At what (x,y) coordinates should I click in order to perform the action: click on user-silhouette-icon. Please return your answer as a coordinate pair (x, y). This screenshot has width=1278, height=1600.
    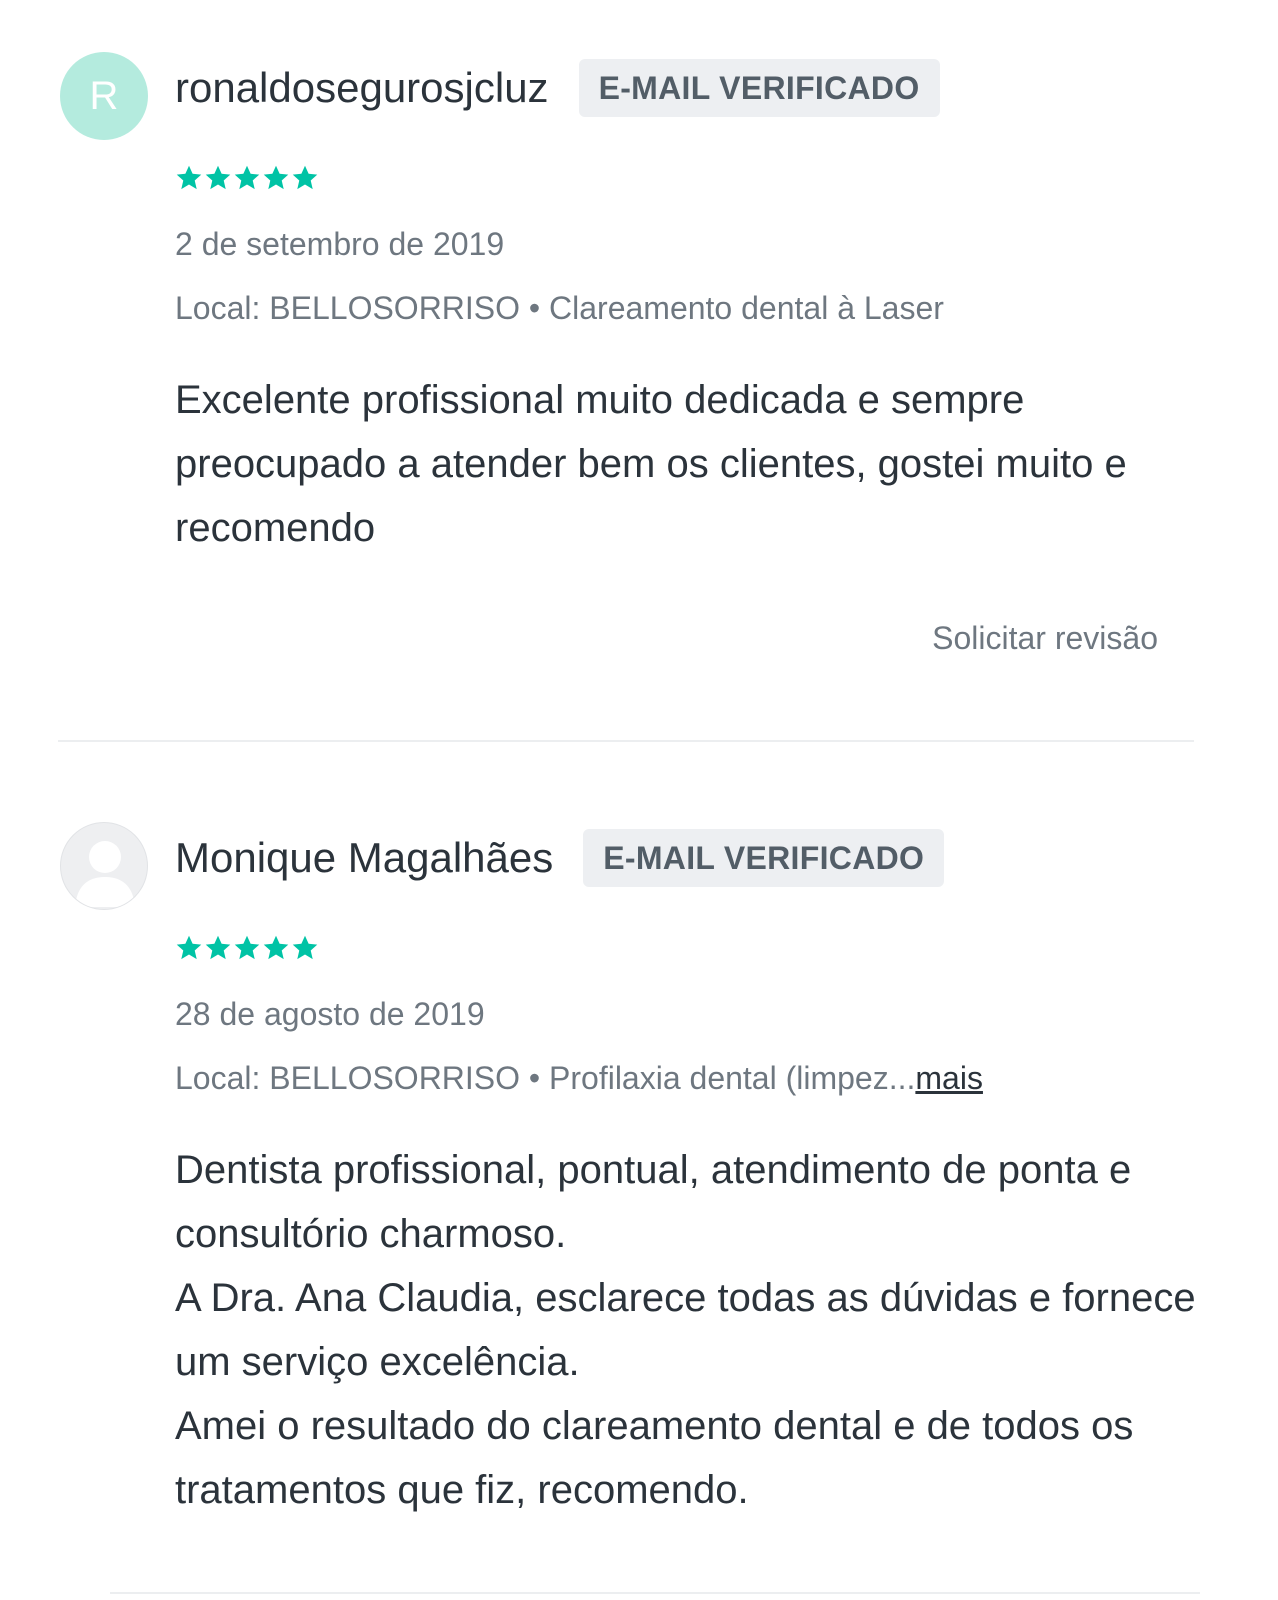
    Looking at the image, I should click on (105, 874).